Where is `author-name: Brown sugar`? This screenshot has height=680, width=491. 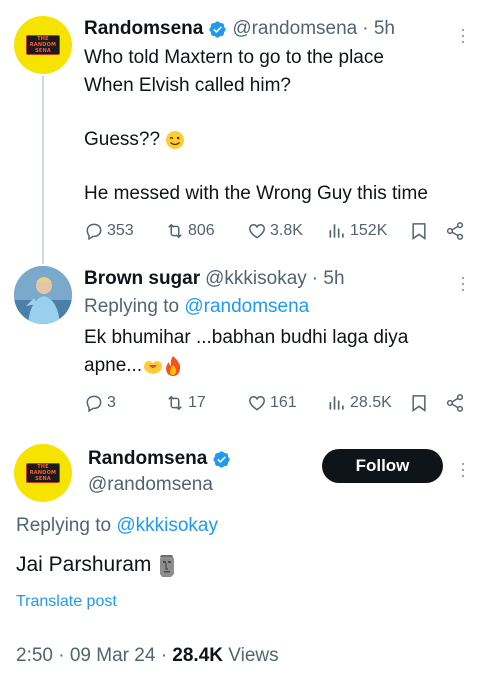 author-name: Brown sugar is located at coordinates (142, 279).